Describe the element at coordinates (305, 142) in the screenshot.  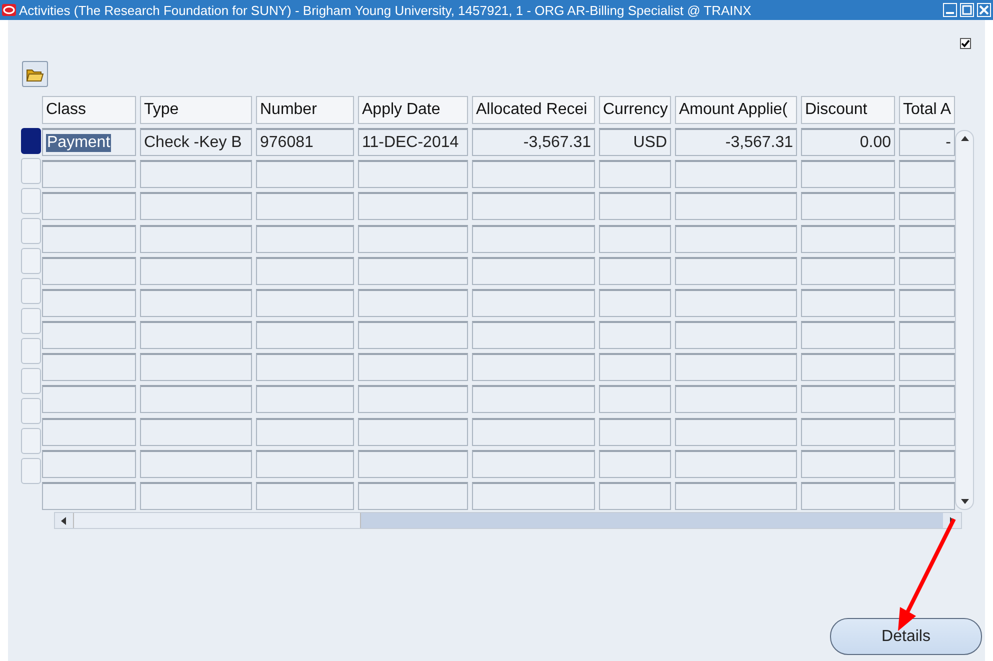
I see `table-cell: 976081` at that location.